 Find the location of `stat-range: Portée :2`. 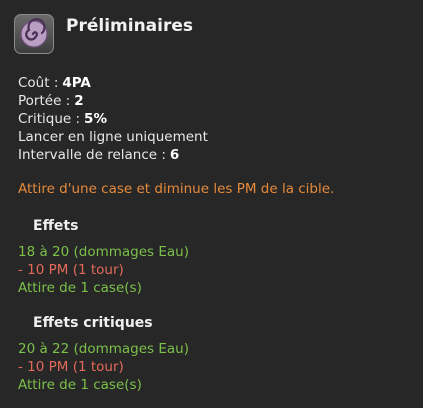

stat-range: Portée :2 is located at coordinates (113, 101).